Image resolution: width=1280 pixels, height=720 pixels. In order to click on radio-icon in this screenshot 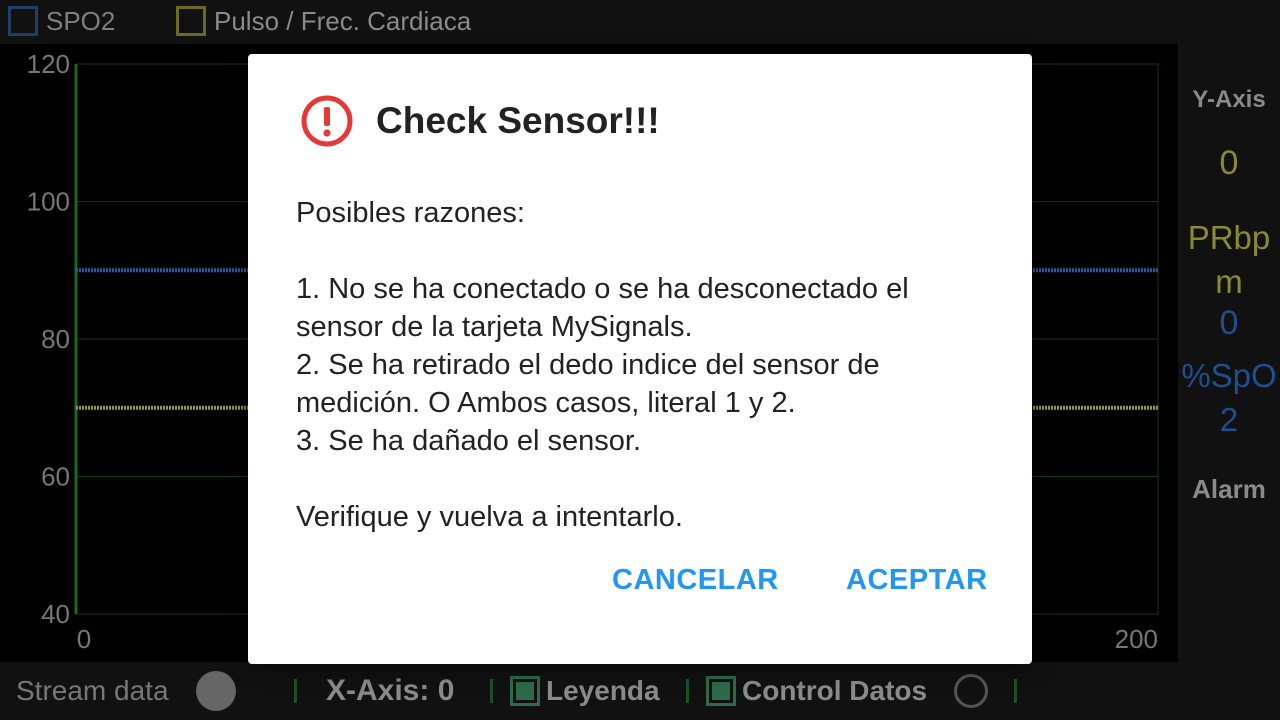, I will do `click(971, 691)`.